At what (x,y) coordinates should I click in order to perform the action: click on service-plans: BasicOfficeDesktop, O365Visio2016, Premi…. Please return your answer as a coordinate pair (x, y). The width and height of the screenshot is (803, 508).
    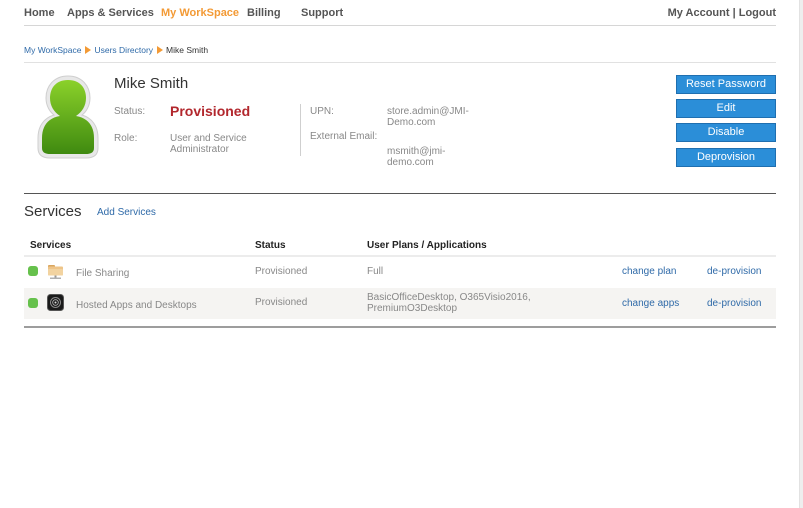
    Looking at the image, I should click on (449, 303).